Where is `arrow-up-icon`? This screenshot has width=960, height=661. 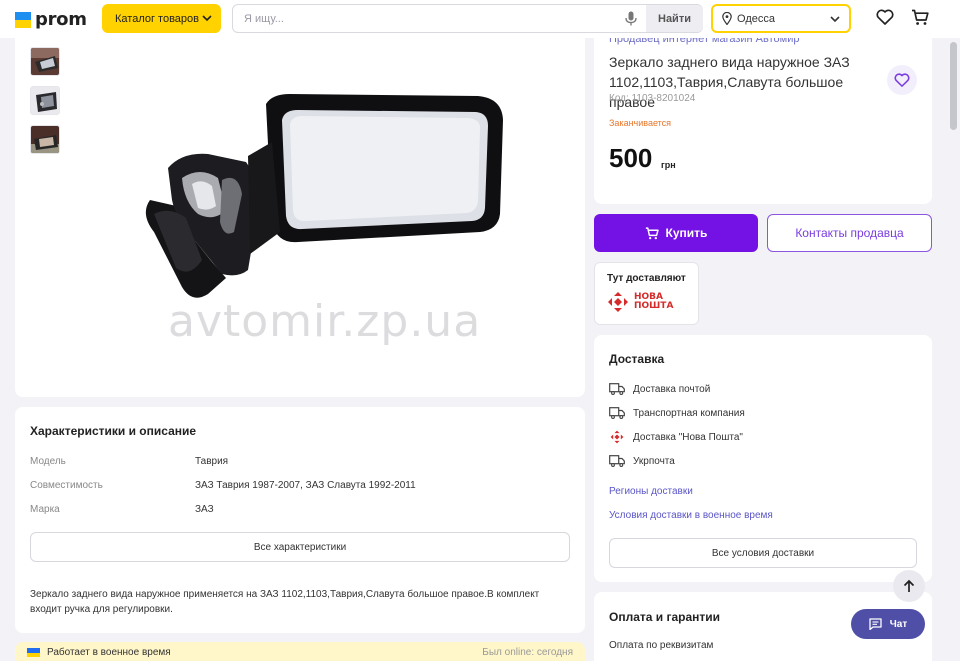 arrow-up-icon is located at coordinates (909, 585).